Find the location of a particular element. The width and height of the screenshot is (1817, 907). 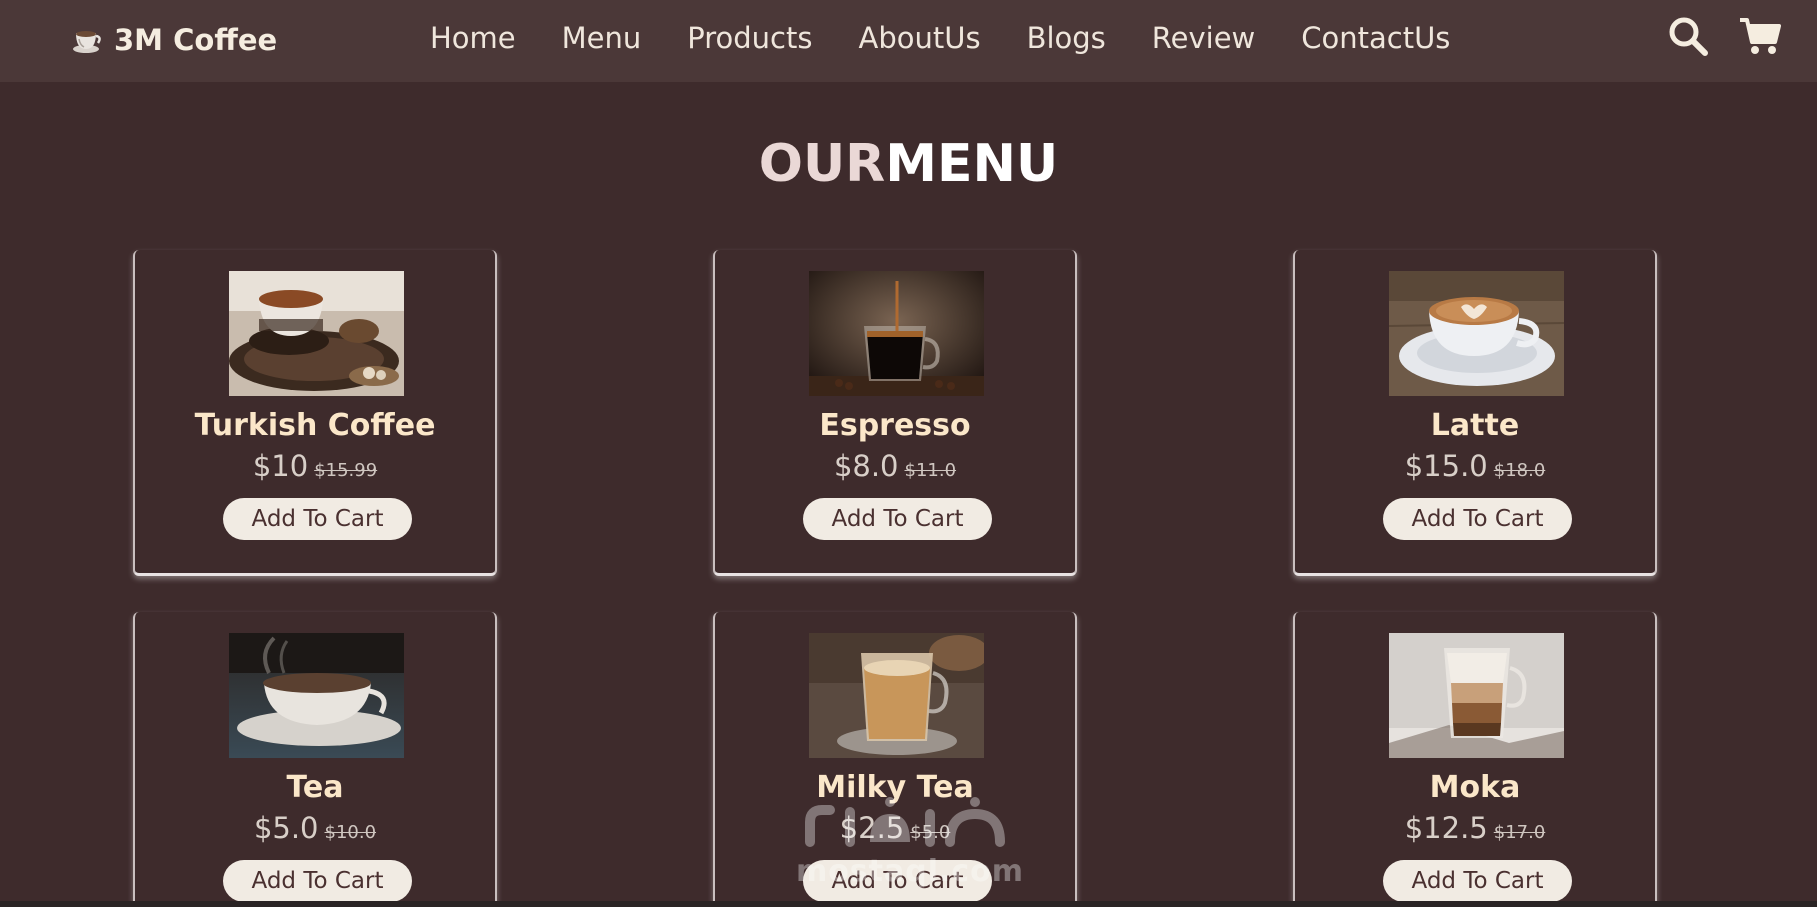

bottom-scrollbar is located at coordinates (908, 904).